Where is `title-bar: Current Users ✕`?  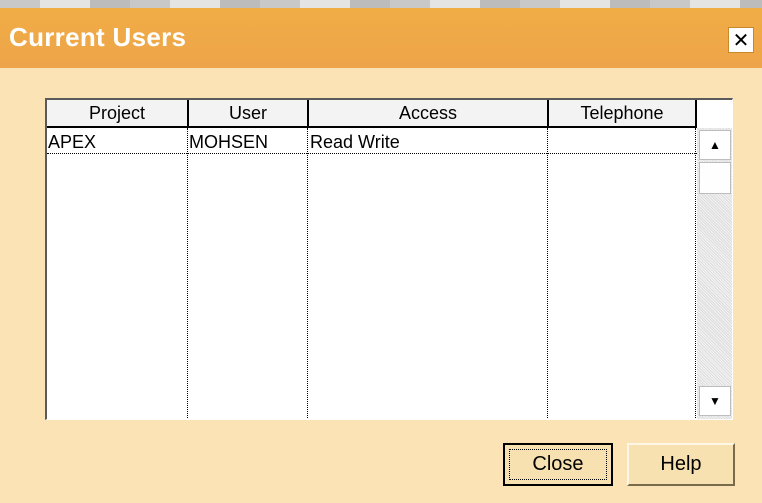 title-bar: Current Users ✕ is located at coordinates (381, 38).